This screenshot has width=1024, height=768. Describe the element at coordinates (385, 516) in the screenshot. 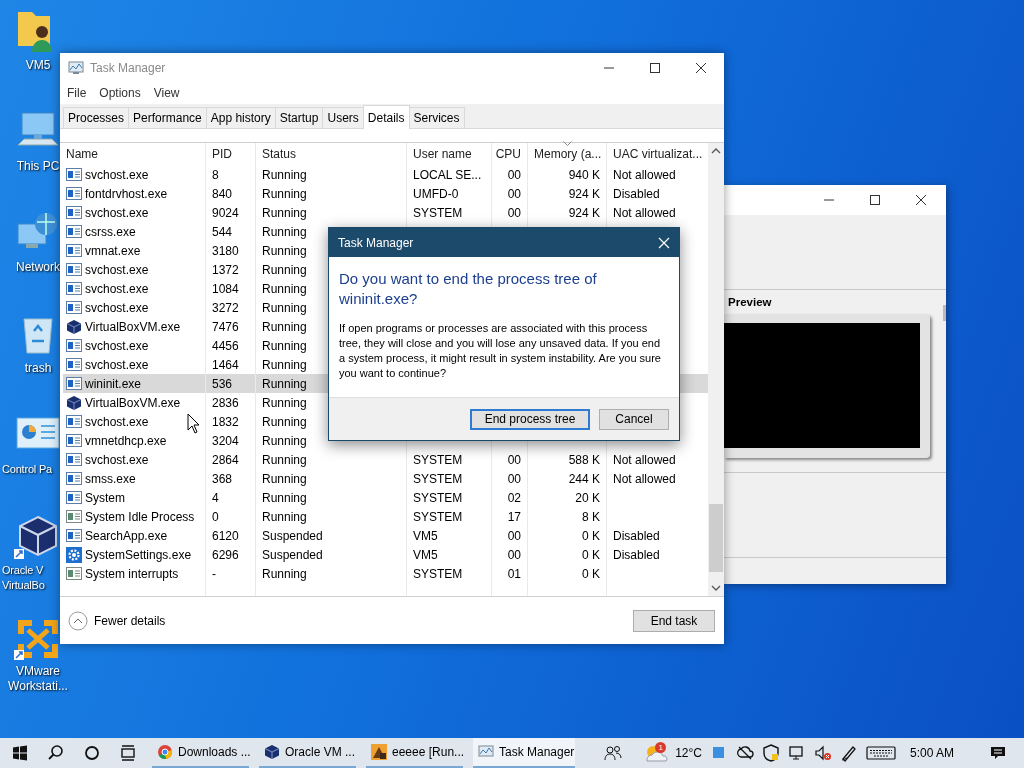

I see `process-row: System Idle Process 0 Running SYSTEM 17 8 K` at that location.